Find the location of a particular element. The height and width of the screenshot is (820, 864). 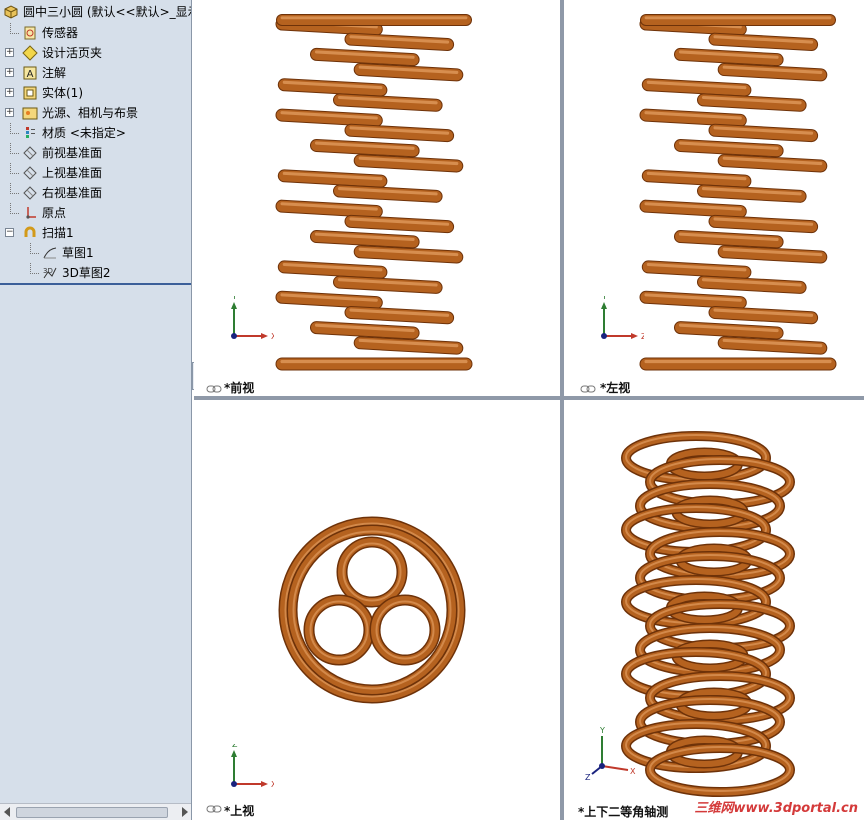

lights-cameras-icon is located at coordinates (30, 113).